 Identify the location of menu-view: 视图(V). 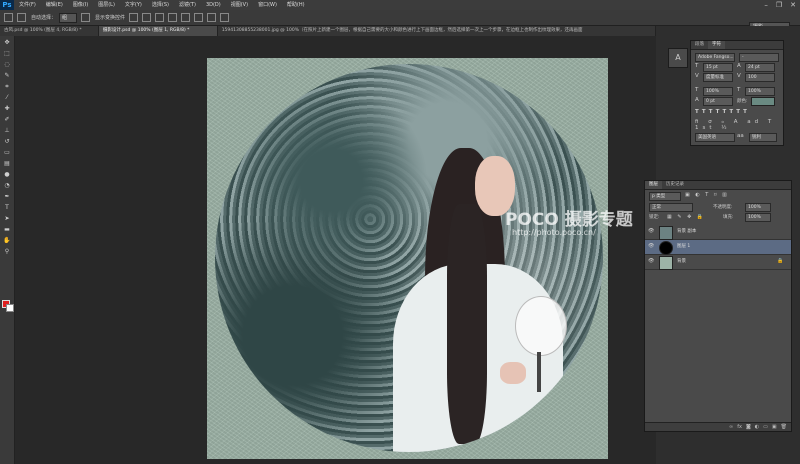
(239, 5).